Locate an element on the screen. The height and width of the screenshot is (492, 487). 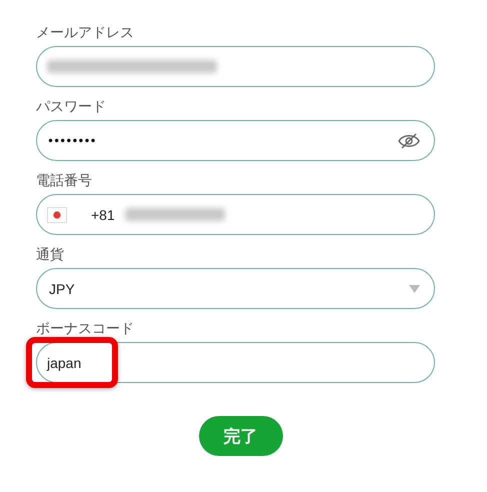
field-label: 通貨 is located at coordinates (50, 255).